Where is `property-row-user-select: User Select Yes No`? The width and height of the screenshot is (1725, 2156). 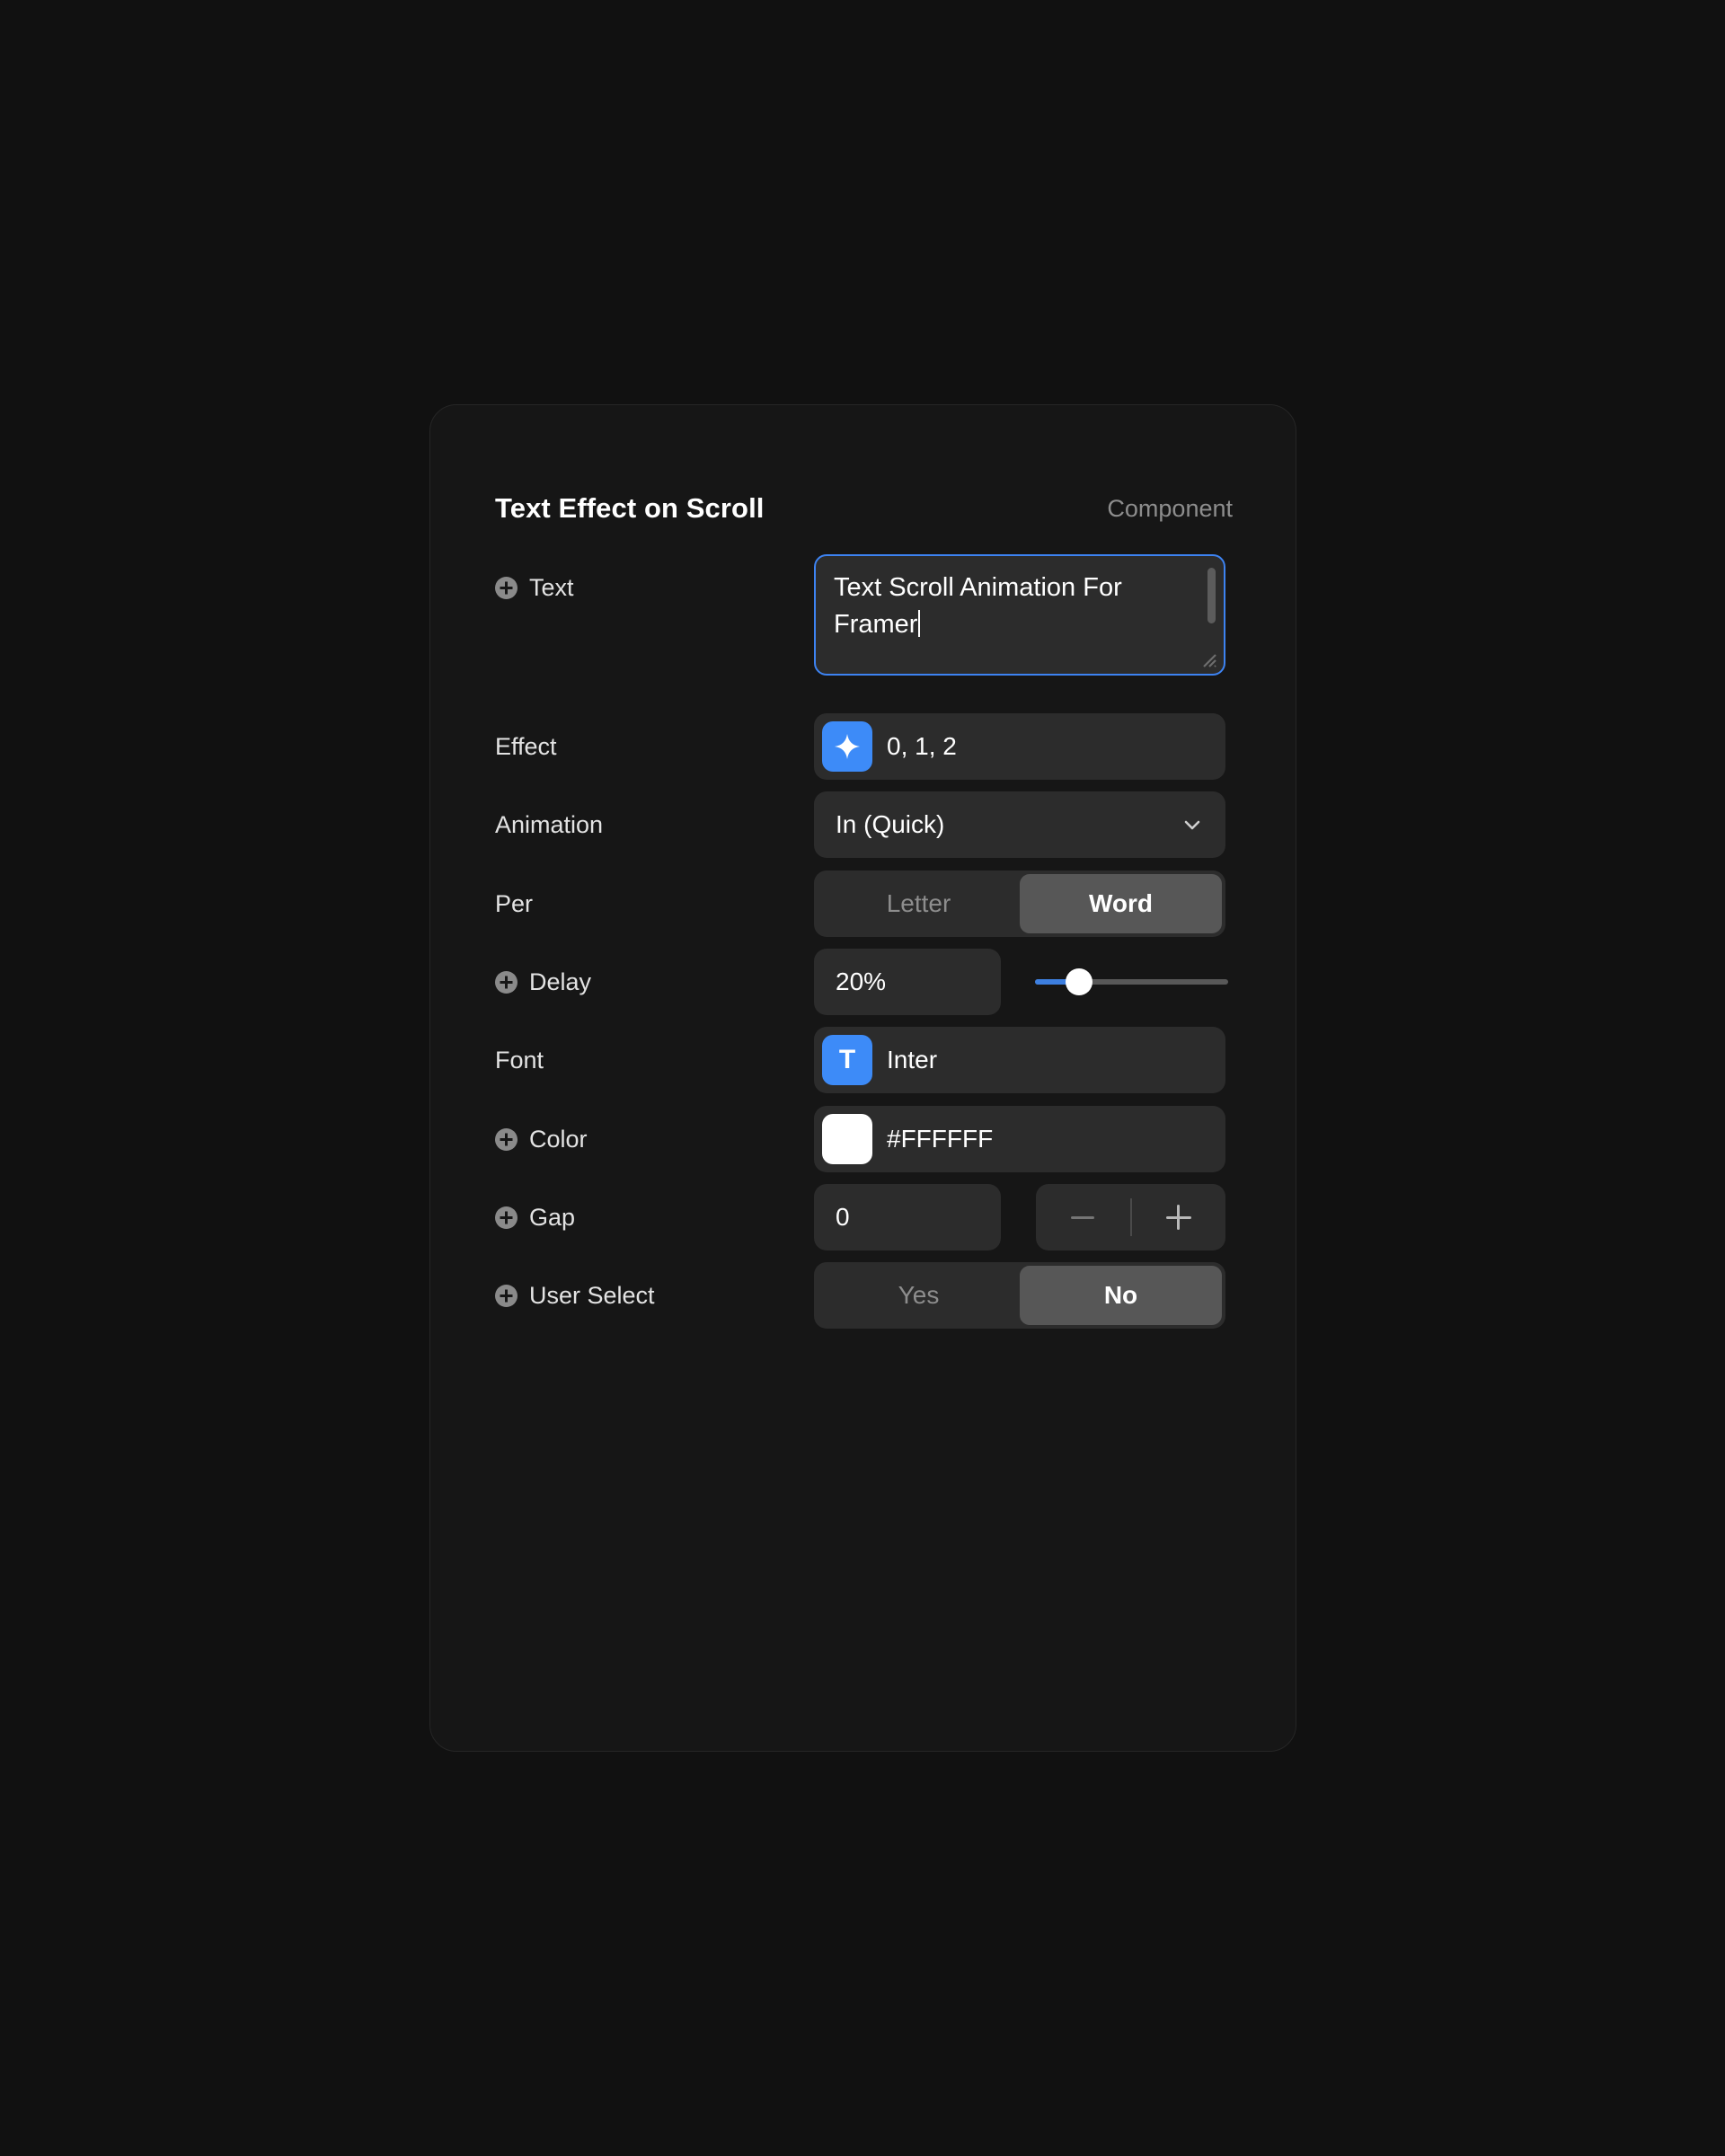
property-row-user-select: User Select Yes No is located at coordinates (864, 1296).